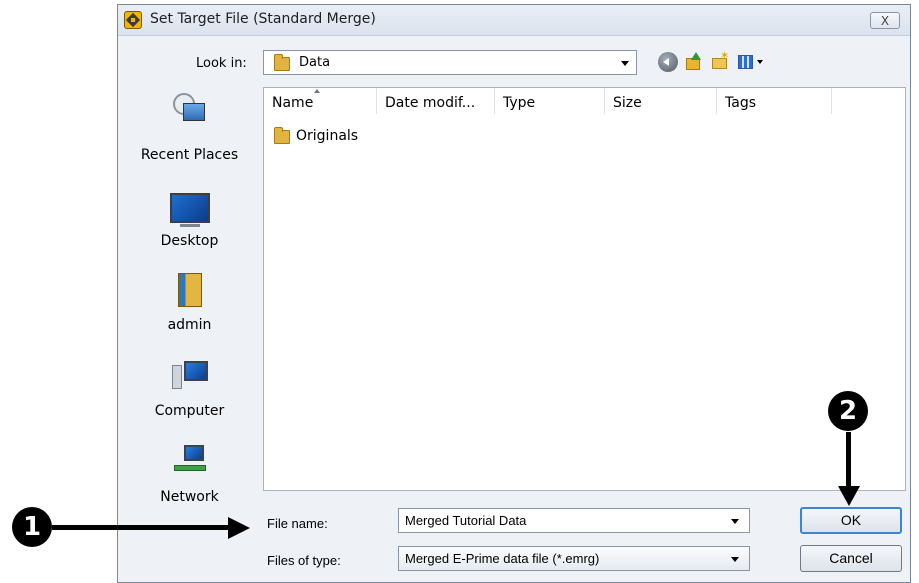 The image size is (919, 583). I want to click on file-type-label: Files of type:, so click(304, 560).